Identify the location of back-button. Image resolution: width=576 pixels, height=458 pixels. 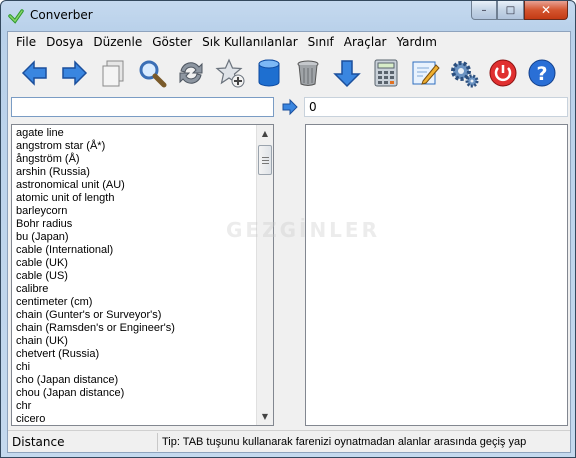
(34, 73).